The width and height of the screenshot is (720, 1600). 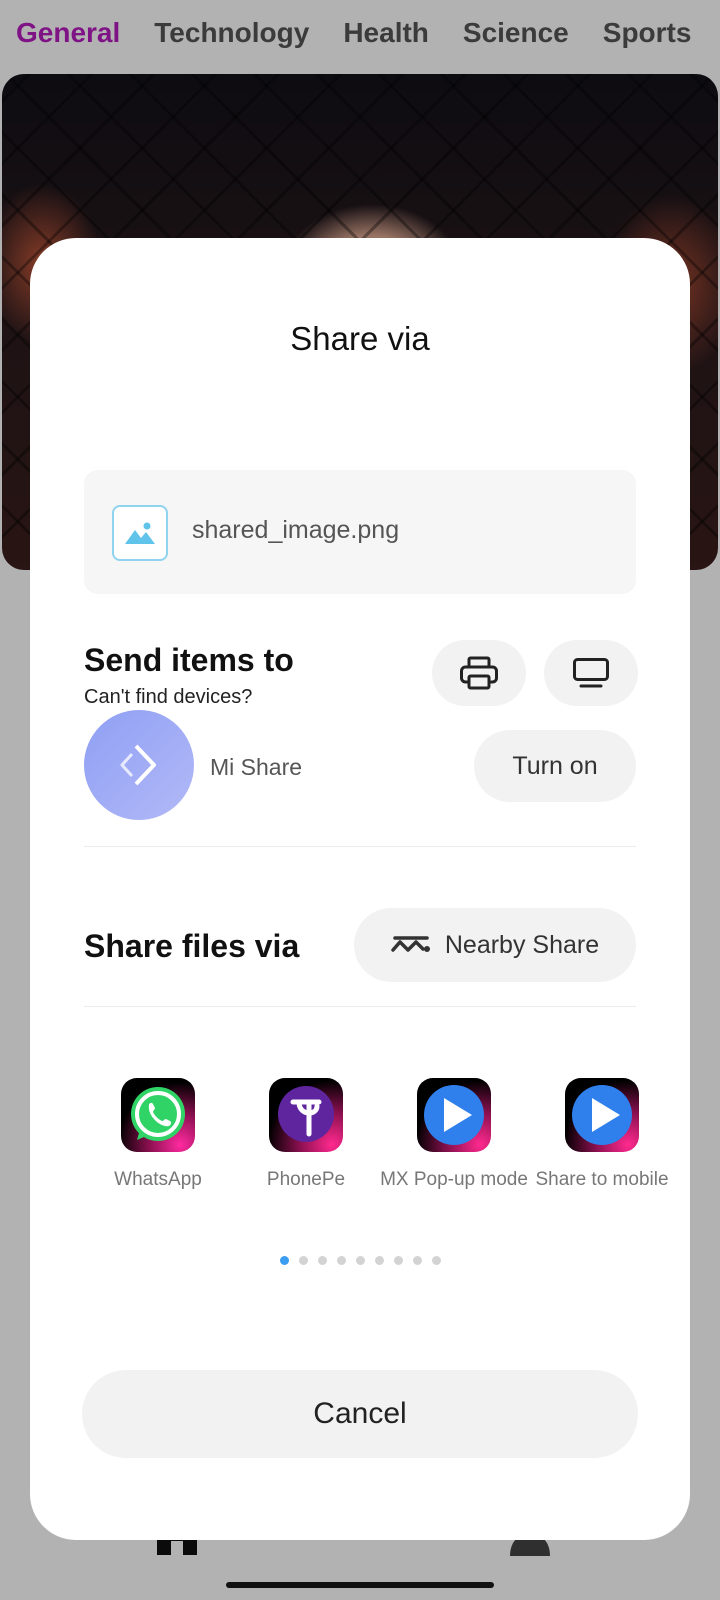 What do you see at coordinates (306, 1115) in the screenshot?
I see `phonepe-icon` at bounding box center [306, 1115].